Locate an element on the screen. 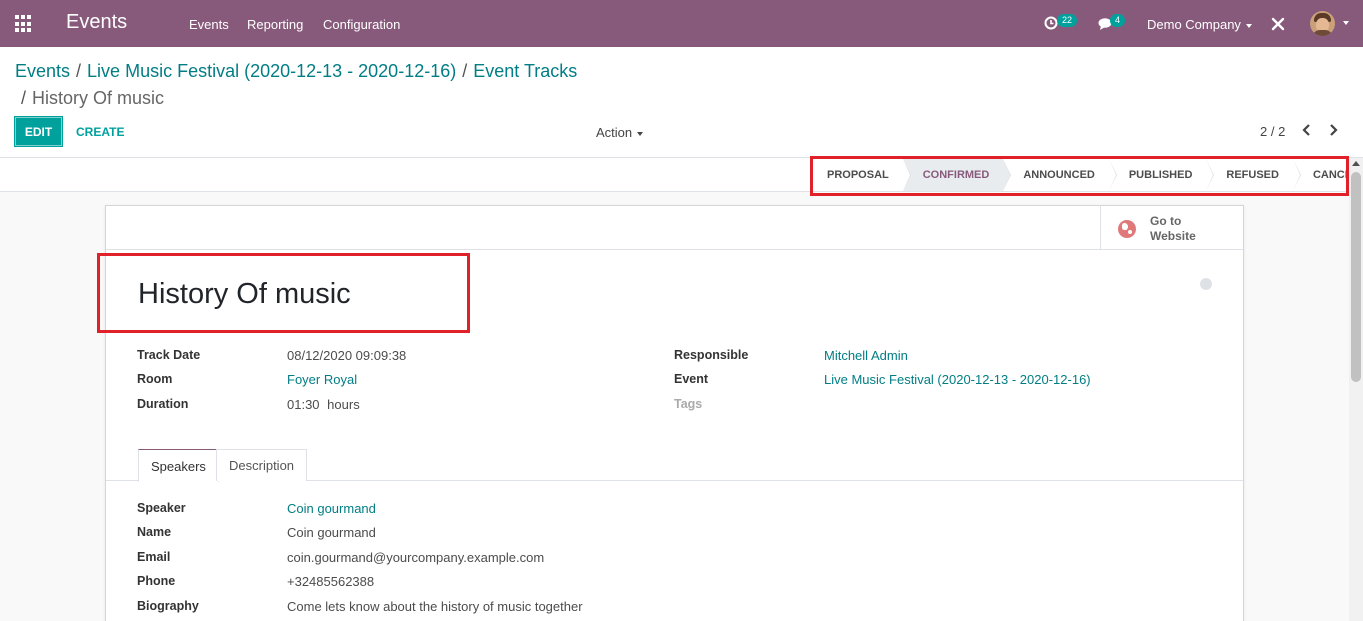 The width and height of the screenshot is (1363, 621). email-label: Email is located at coordinates (154, 557).